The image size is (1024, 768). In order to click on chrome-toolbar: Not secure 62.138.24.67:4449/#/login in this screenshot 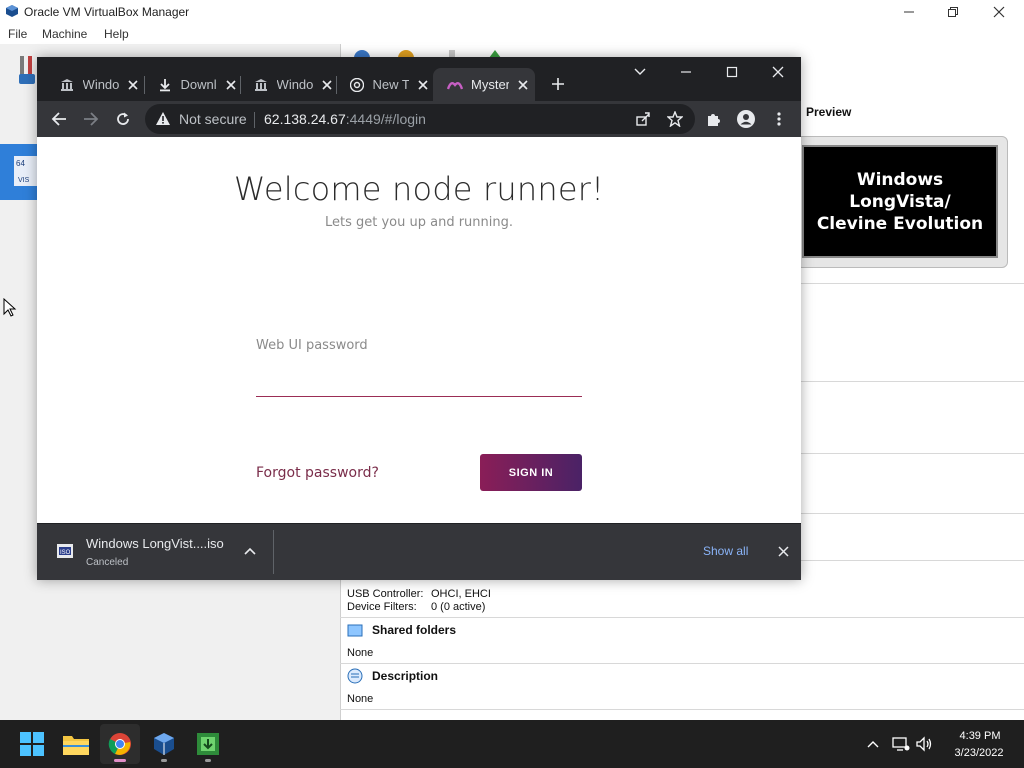, I will do `click(419, 119)`.